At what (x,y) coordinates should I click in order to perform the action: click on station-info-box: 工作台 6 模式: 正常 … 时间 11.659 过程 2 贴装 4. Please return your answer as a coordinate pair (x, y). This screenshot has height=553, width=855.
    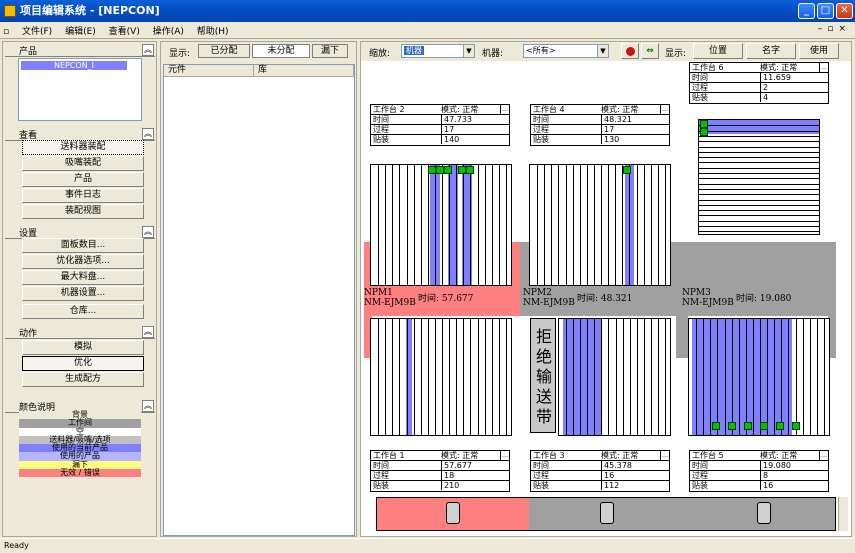
    Looking at the image, I should click on (759, 83).